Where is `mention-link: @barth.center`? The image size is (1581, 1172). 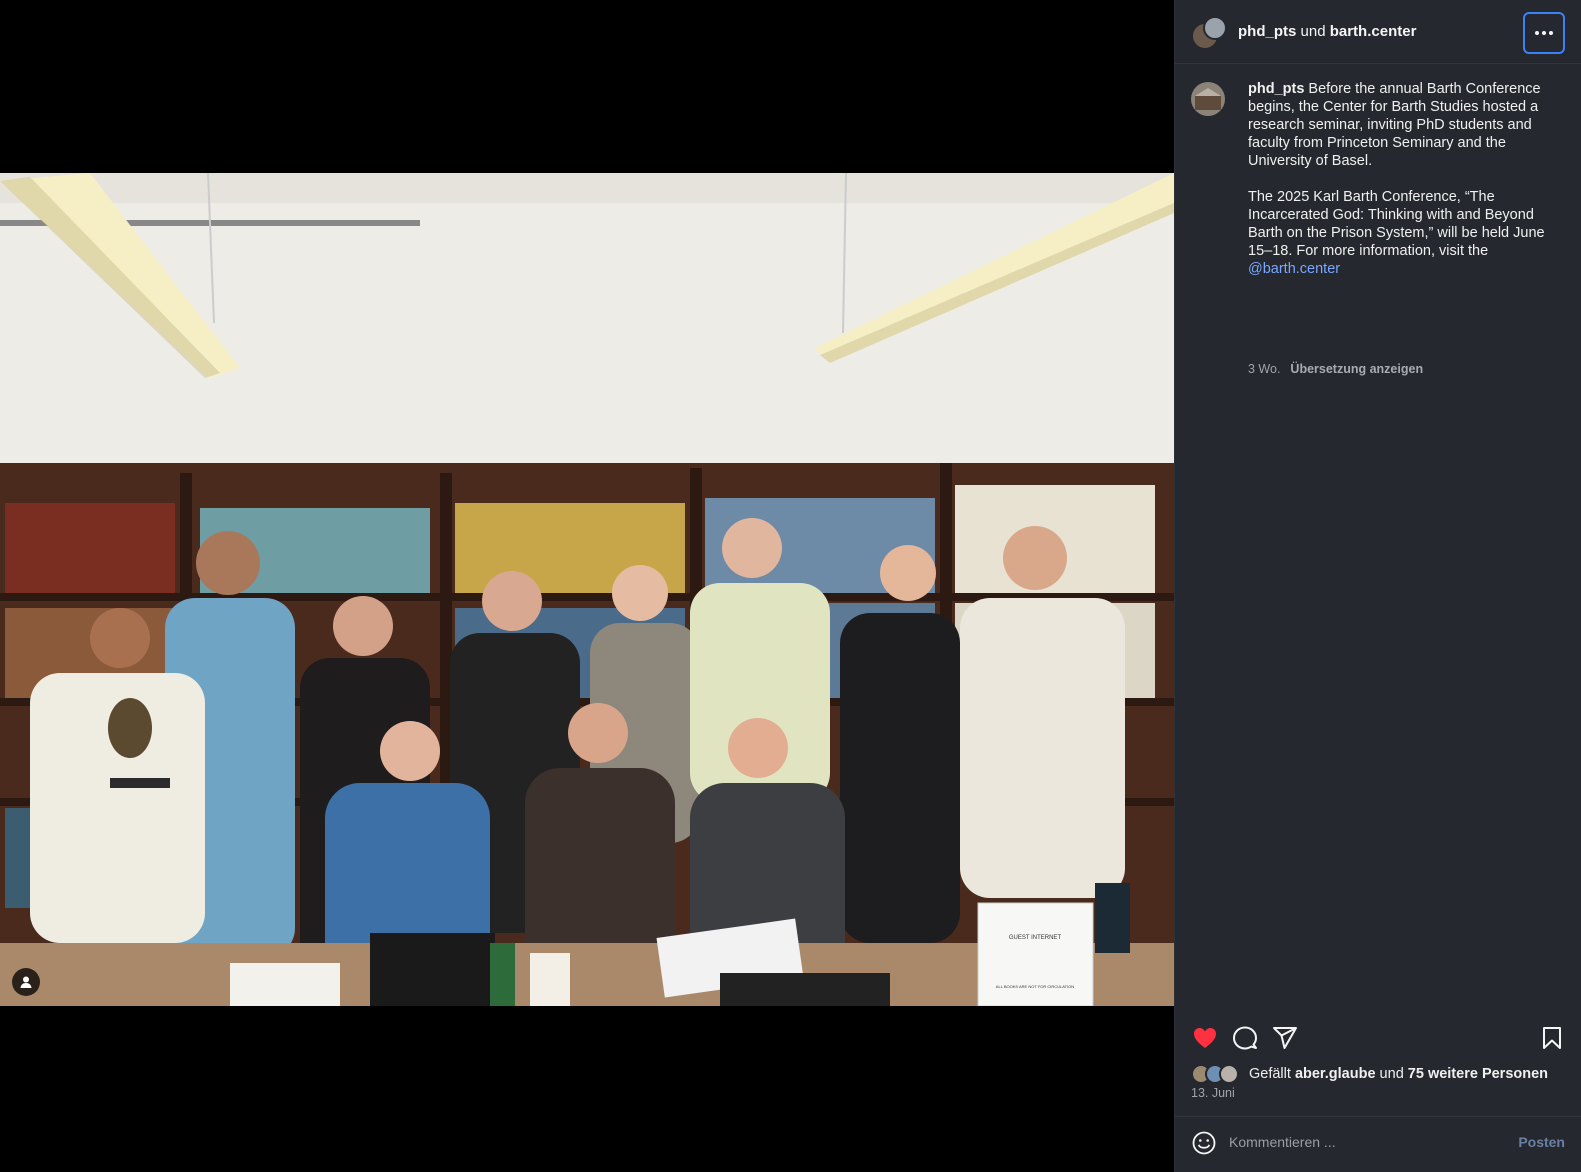 mention-link: @barth.center is located at coordinates (1294, 269).